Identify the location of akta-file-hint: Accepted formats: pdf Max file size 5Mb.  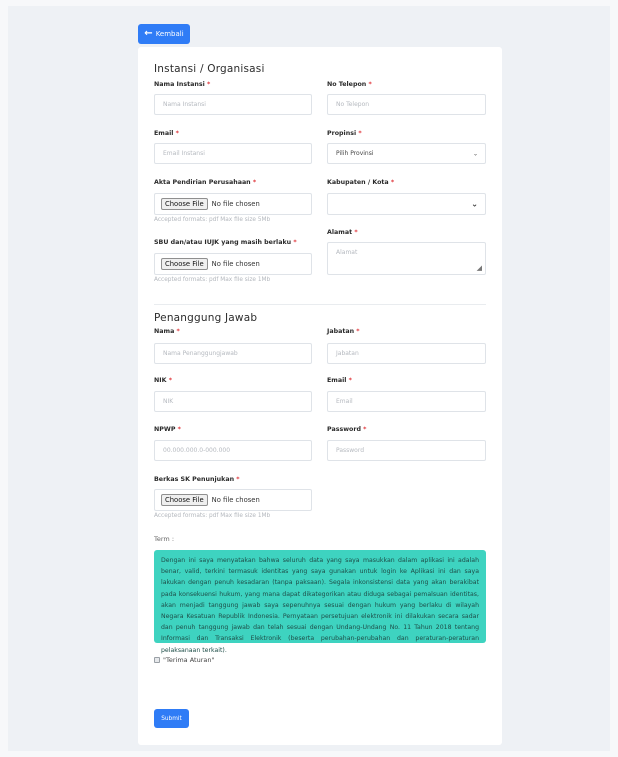
(212, 220).